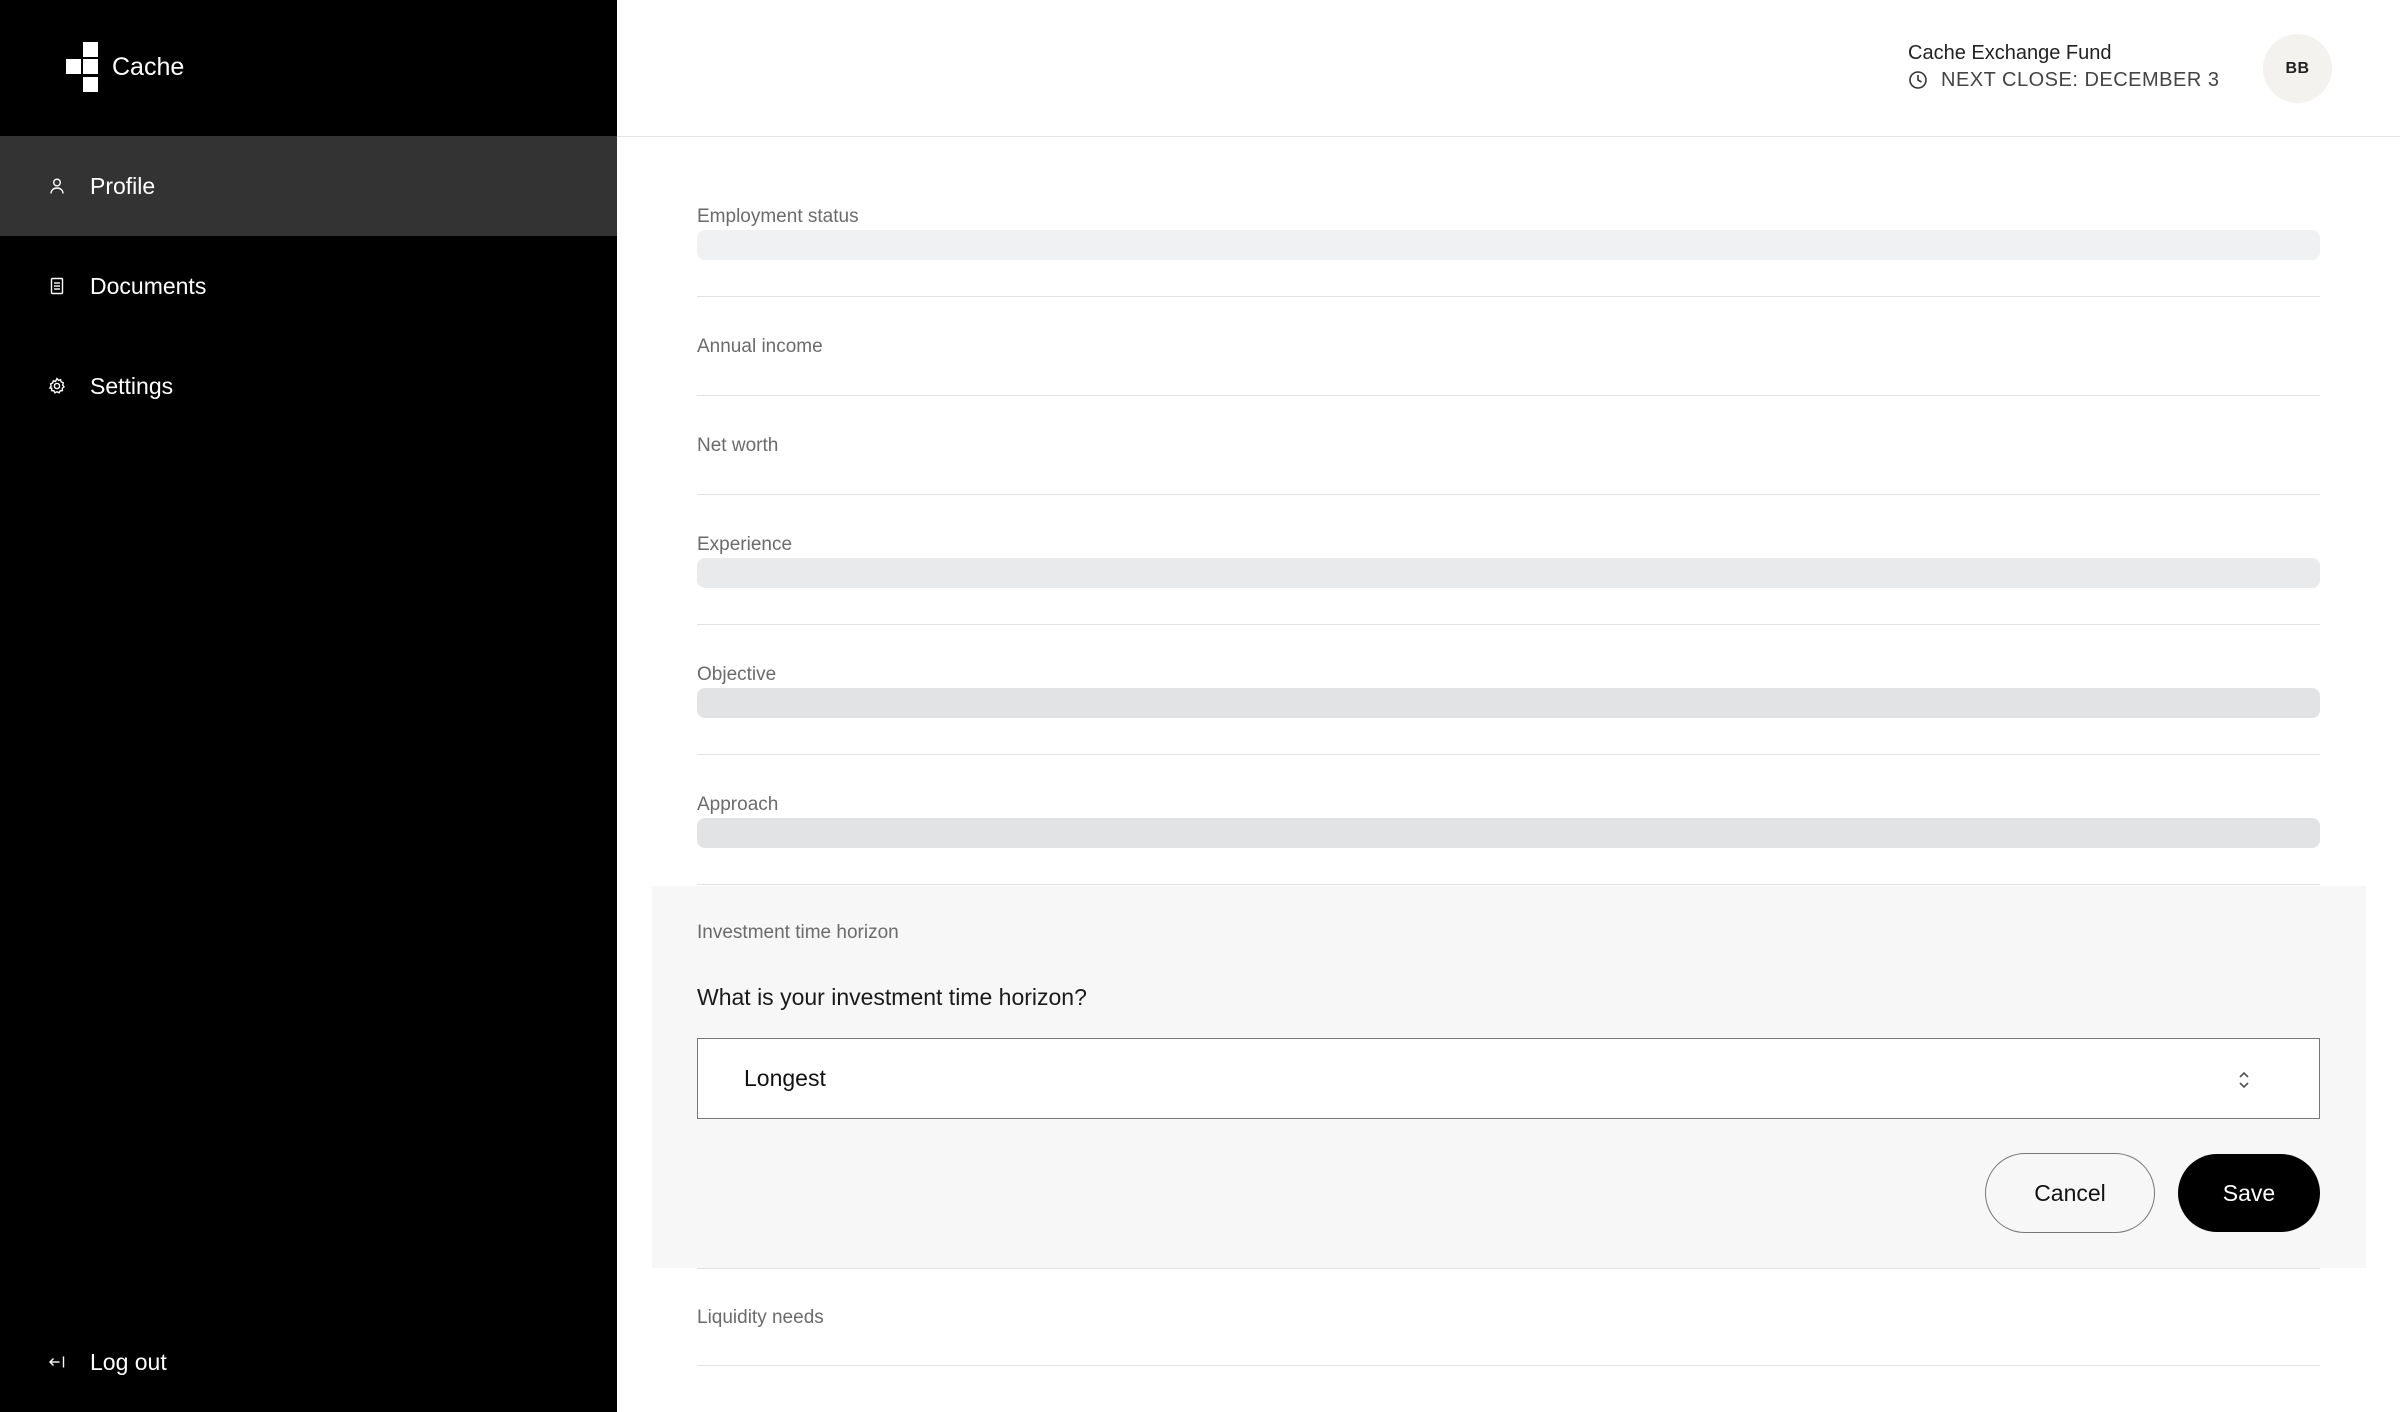 The width and height of the screenshot is (2400, 1412). I want to click on sidebar-item-label: Documents, so click(148, 285).